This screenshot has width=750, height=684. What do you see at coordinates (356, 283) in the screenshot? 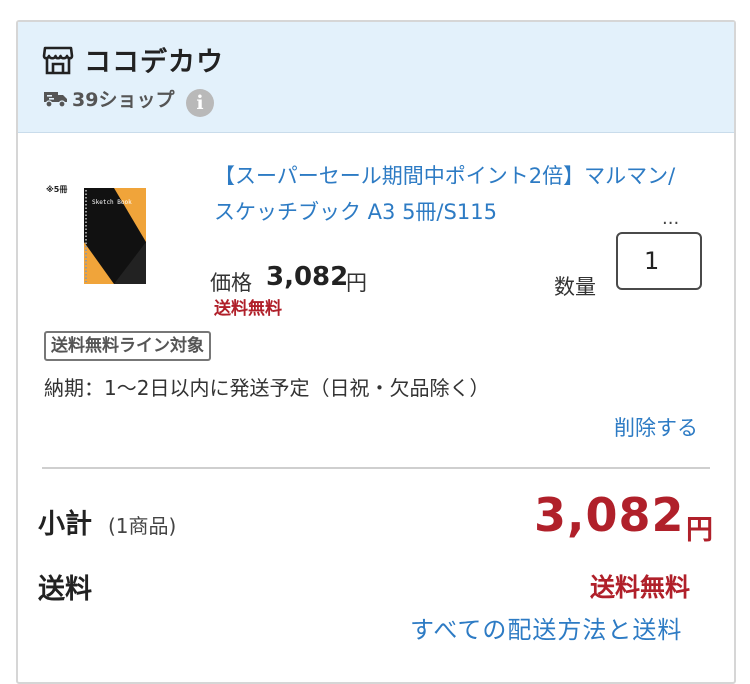
I see `price-unit: 円` at bounding box center [356, 283].